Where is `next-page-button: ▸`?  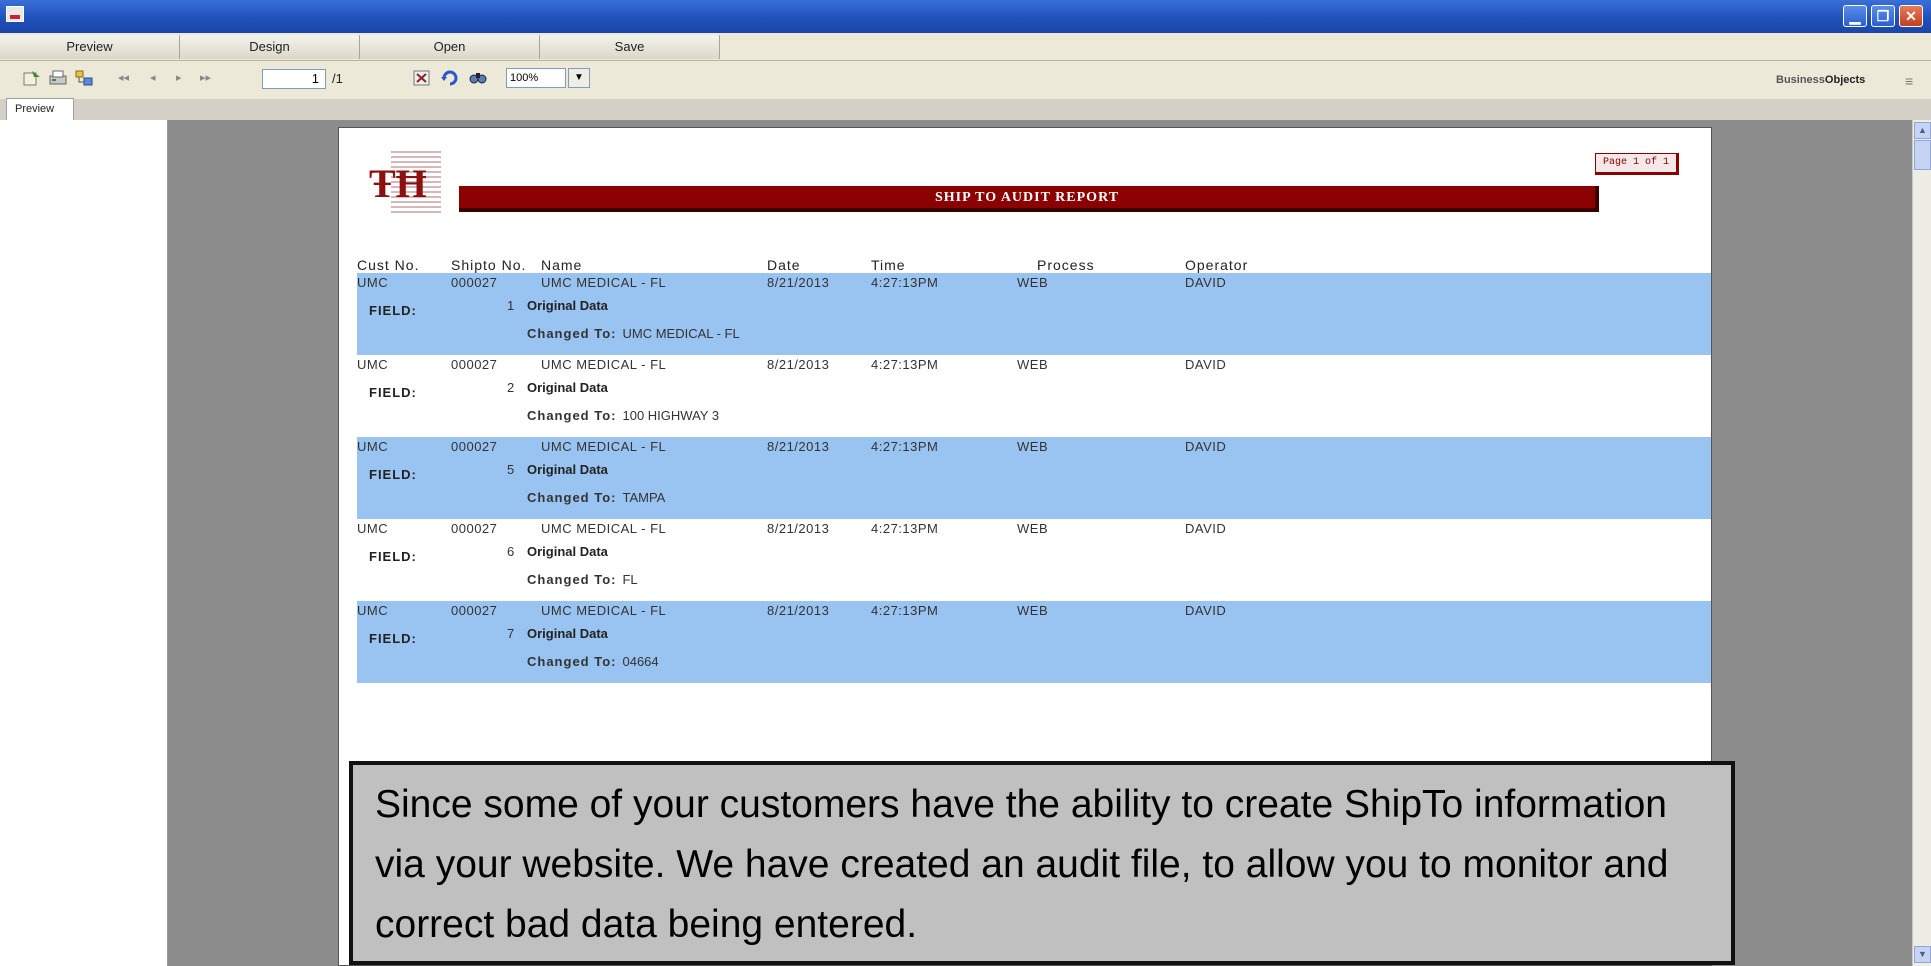
next-page-button: ▸ is located at coordinates (179, 77).